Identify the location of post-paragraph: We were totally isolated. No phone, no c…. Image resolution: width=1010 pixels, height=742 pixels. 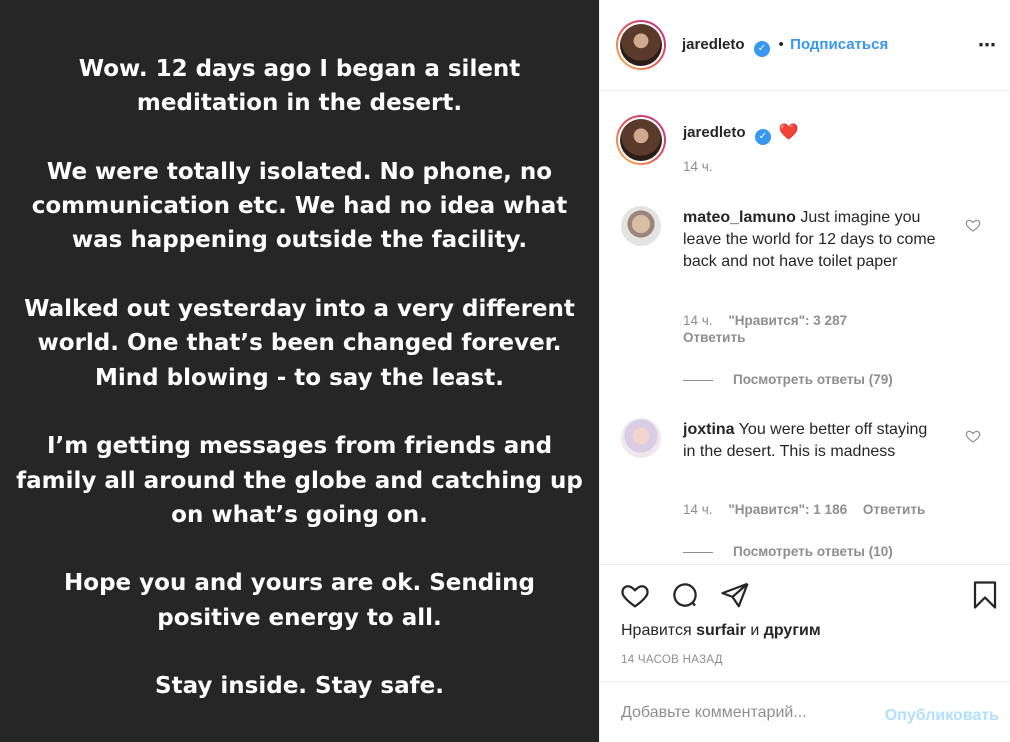
(299, 206).